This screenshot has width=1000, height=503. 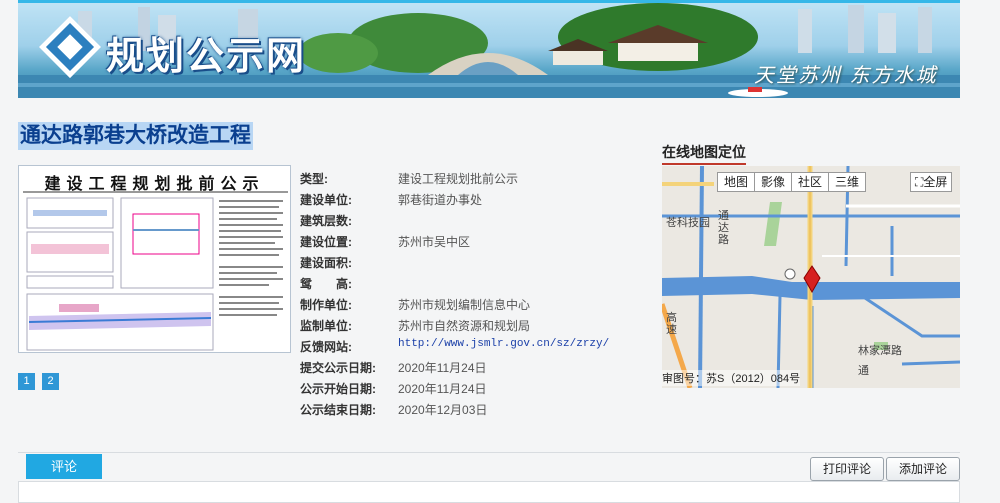 What do you see at coordinates (440, 200) in the screenshot?
I see `info-value: 郭巷街道办事处` at bounding box center [440, 200].